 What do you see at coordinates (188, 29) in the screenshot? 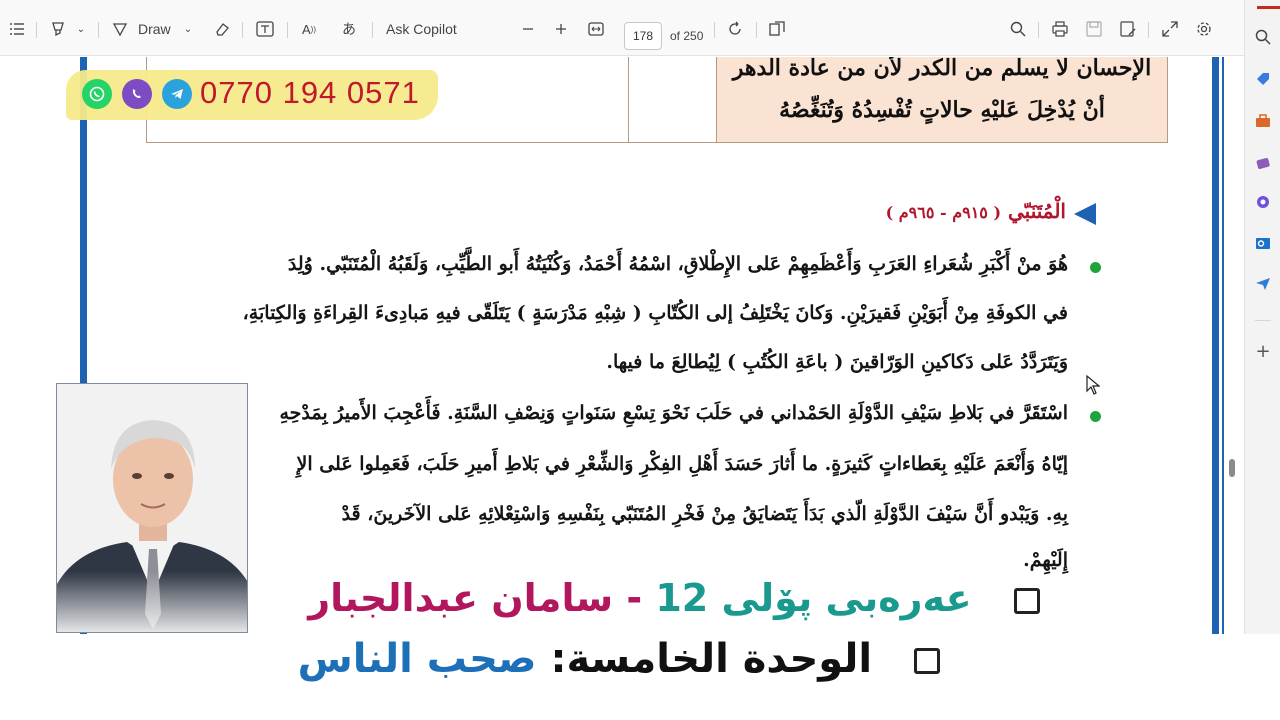
I see `draw-dropdown-chevron-icon: ⌄` at bounding box center [188, 29].